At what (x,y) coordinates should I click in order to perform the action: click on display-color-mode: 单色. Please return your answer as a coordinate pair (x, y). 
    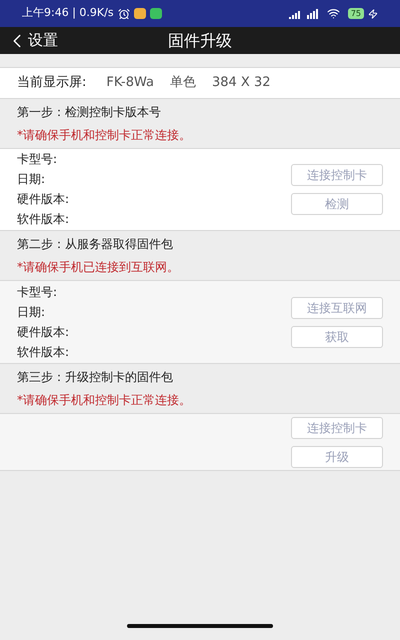
    Looking at the image, I should click on (183, 83).